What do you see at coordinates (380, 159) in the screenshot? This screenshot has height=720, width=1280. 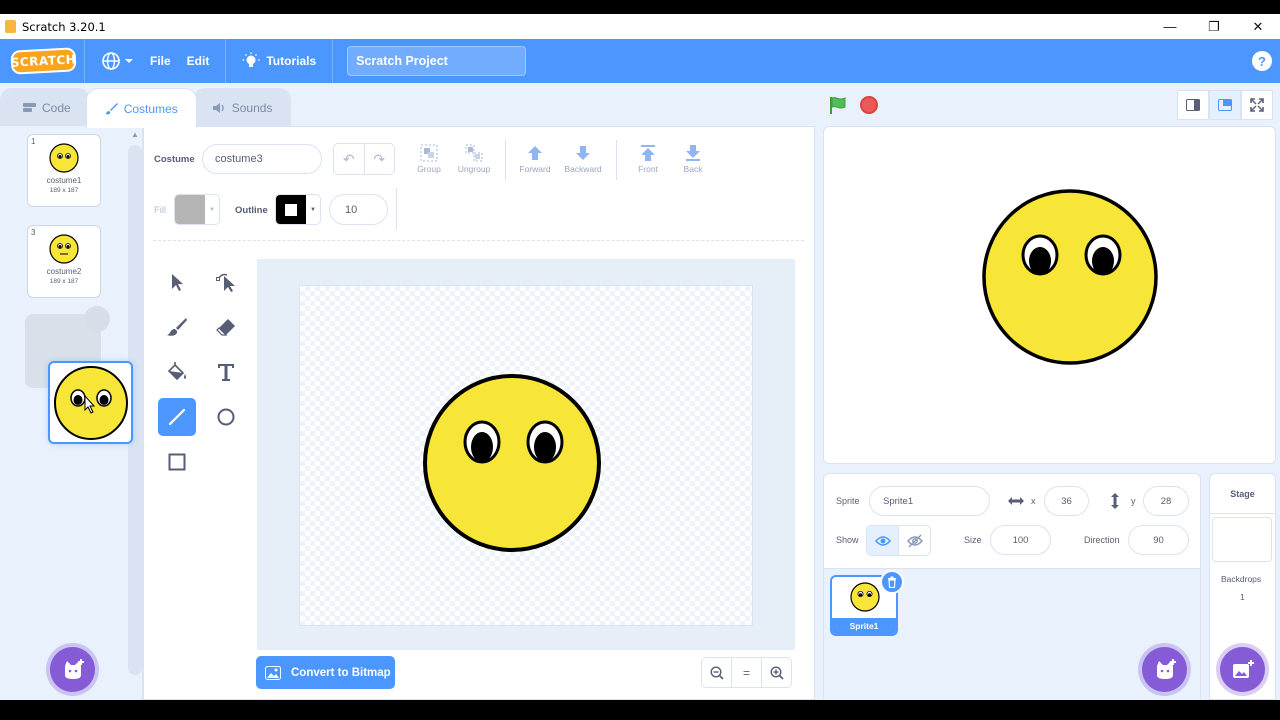 I see `redo-button: ↷` at bounding box center [380, 159].